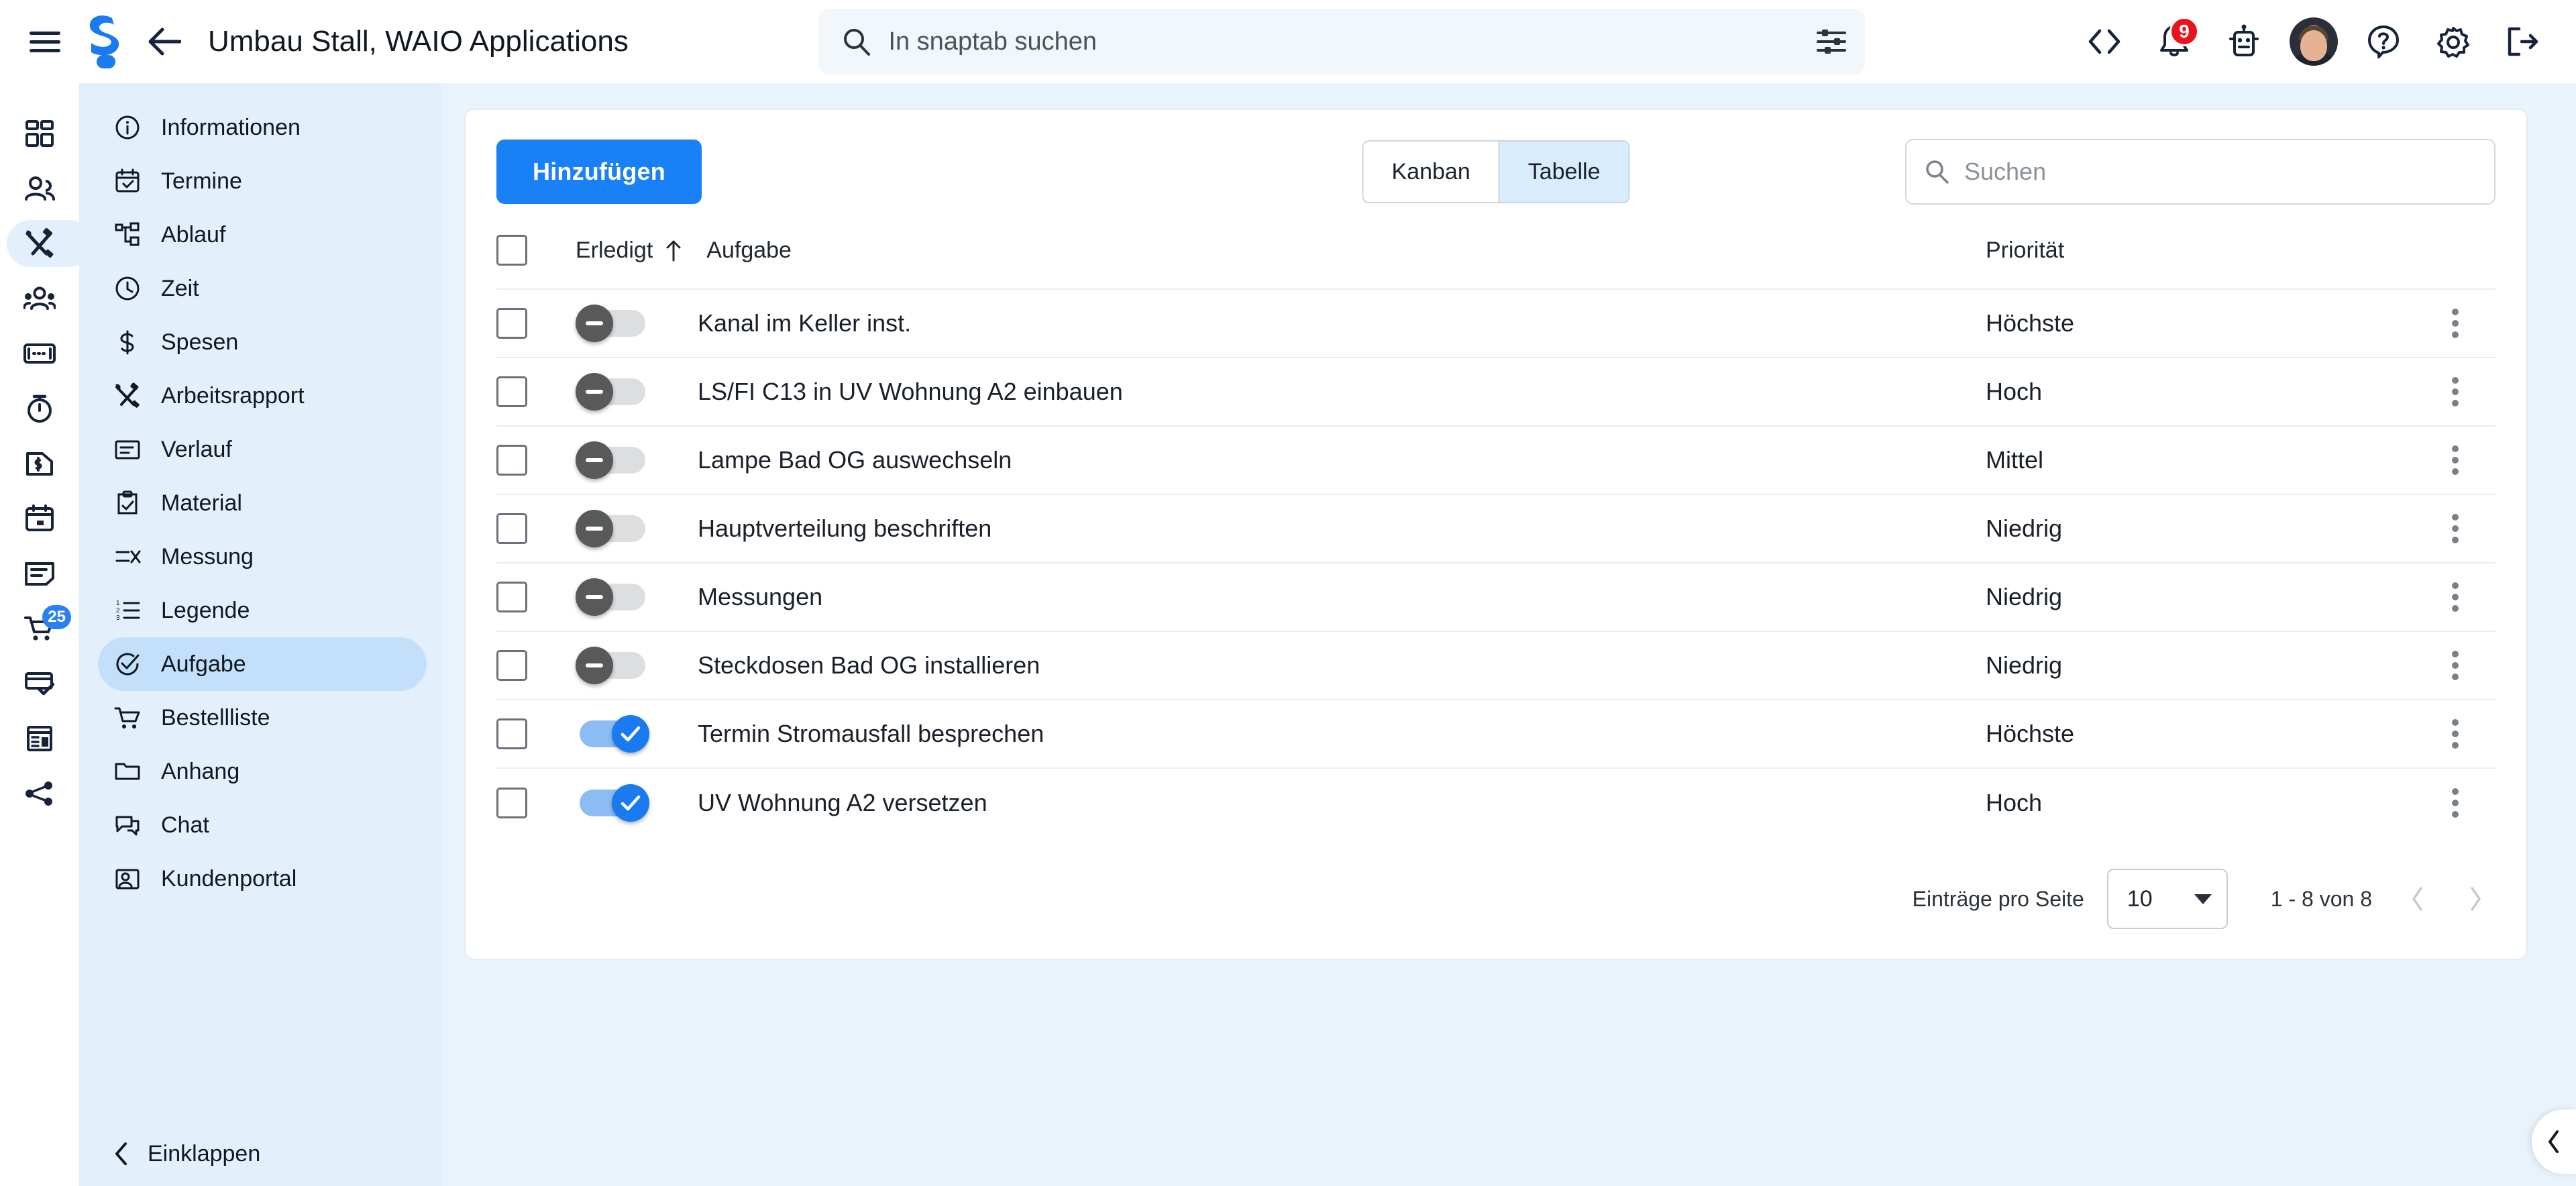  What do you see at coordinates (2244, 41) in the screenshot?
I see `assistant-button` at bounding box center [2244, 41].